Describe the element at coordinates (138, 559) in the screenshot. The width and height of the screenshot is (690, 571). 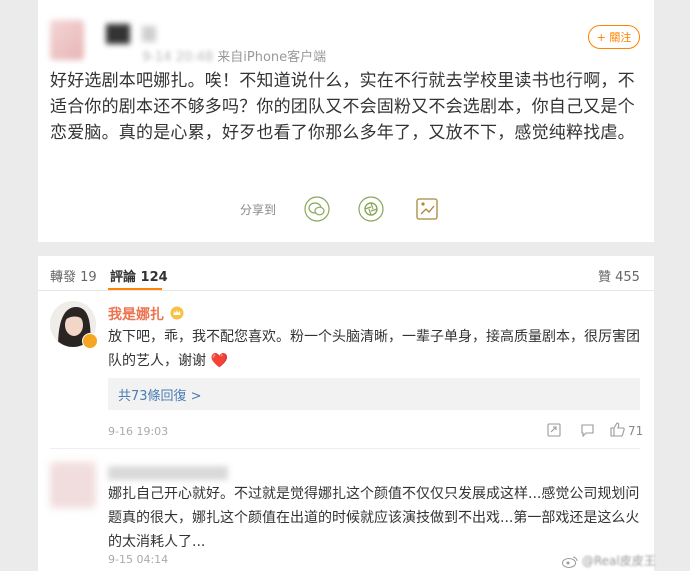
I see `comment-time: 9-15 04:14` at that location.